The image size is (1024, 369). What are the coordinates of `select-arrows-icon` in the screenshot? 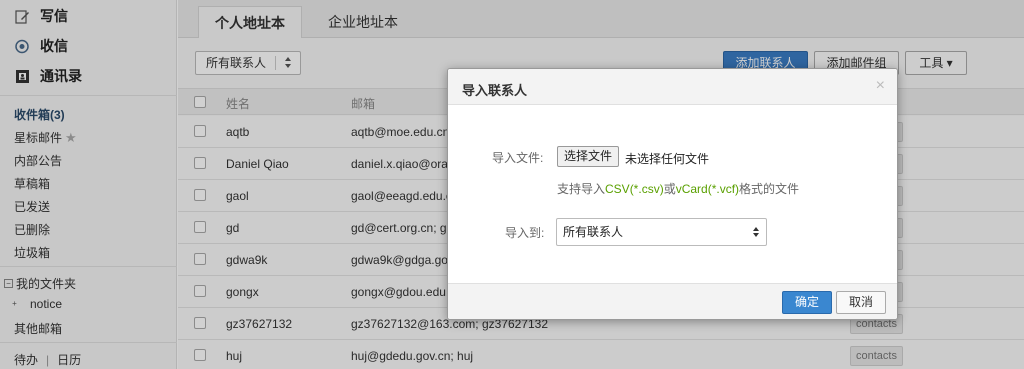 It's located at (756, 237).